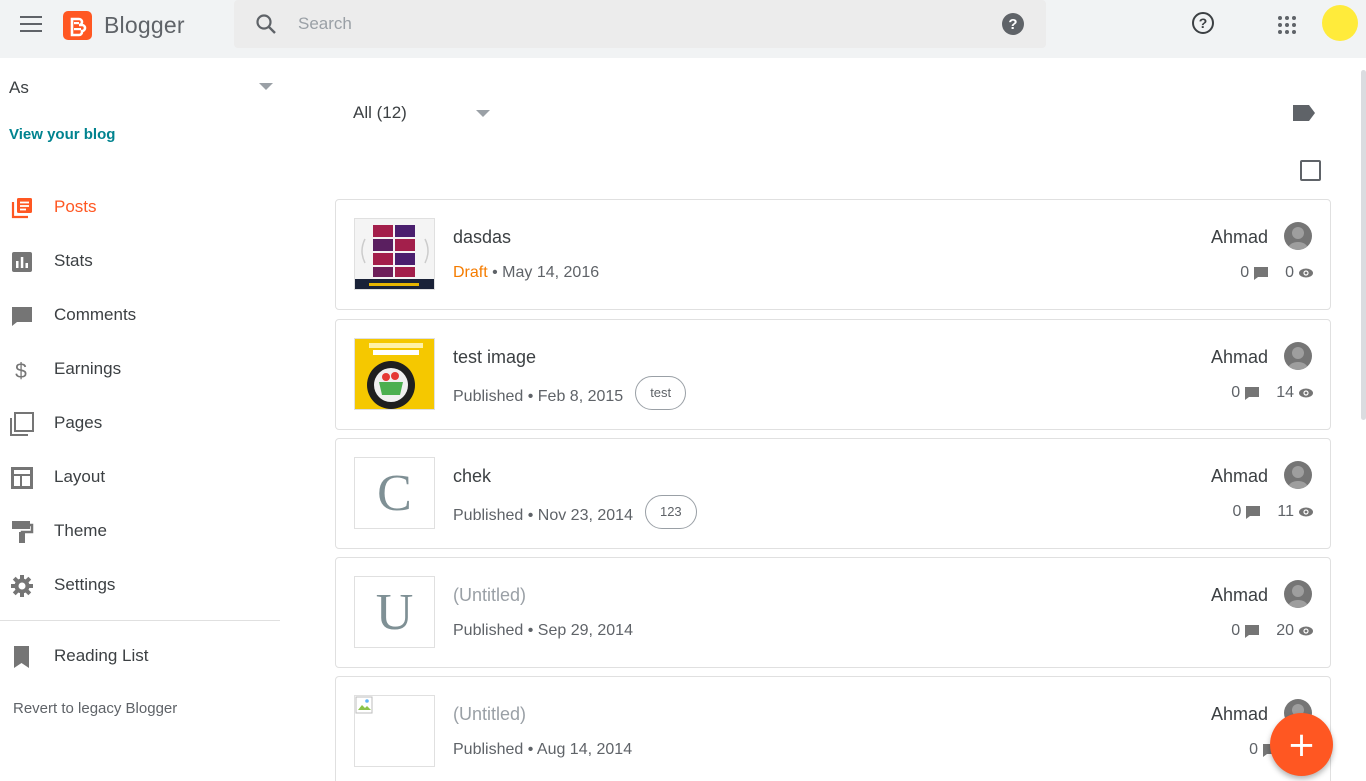 This screenshot has width=1366, height=781. Describe the element at coordinates (101, 655) in the screenshot. I see `sidebar-item-label: Reading List` at that location.